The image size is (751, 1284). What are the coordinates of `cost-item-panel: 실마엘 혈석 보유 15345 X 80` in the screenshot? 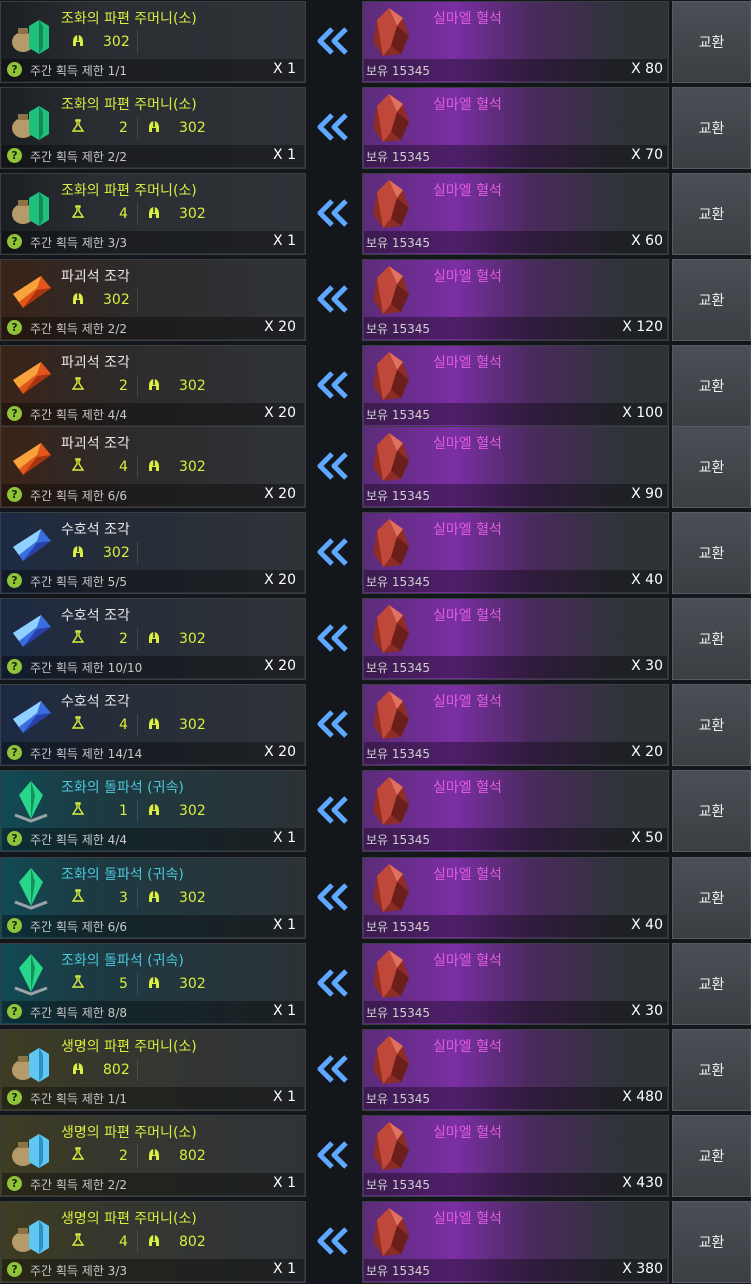 It's located at (515, 42).